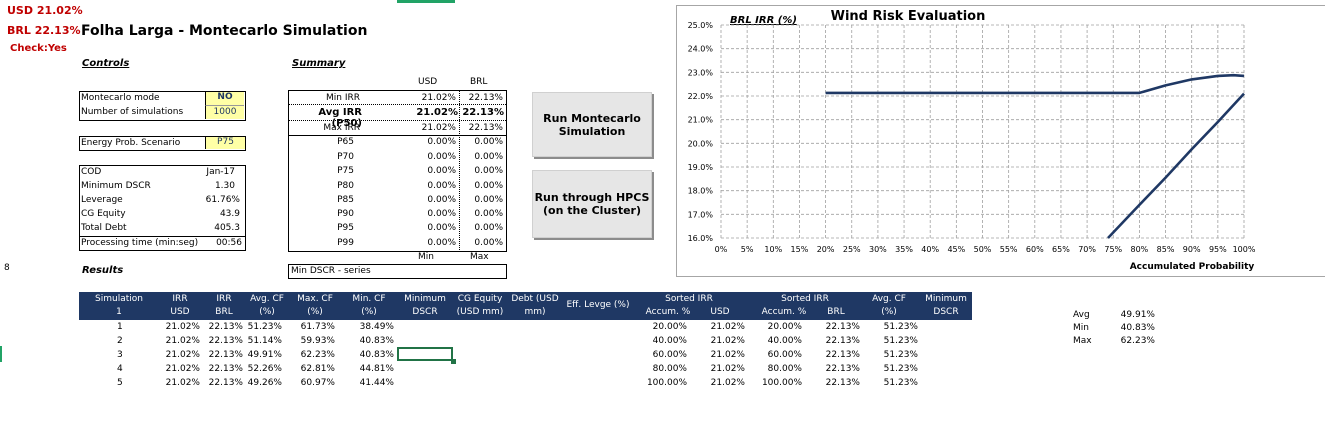 The width and height of the screenshot is (1325, 443). What do you see at coordinates (376, 327) in the screenshot?
I see `result-min-cf: 38.49%` at bounding box center [376, 327].